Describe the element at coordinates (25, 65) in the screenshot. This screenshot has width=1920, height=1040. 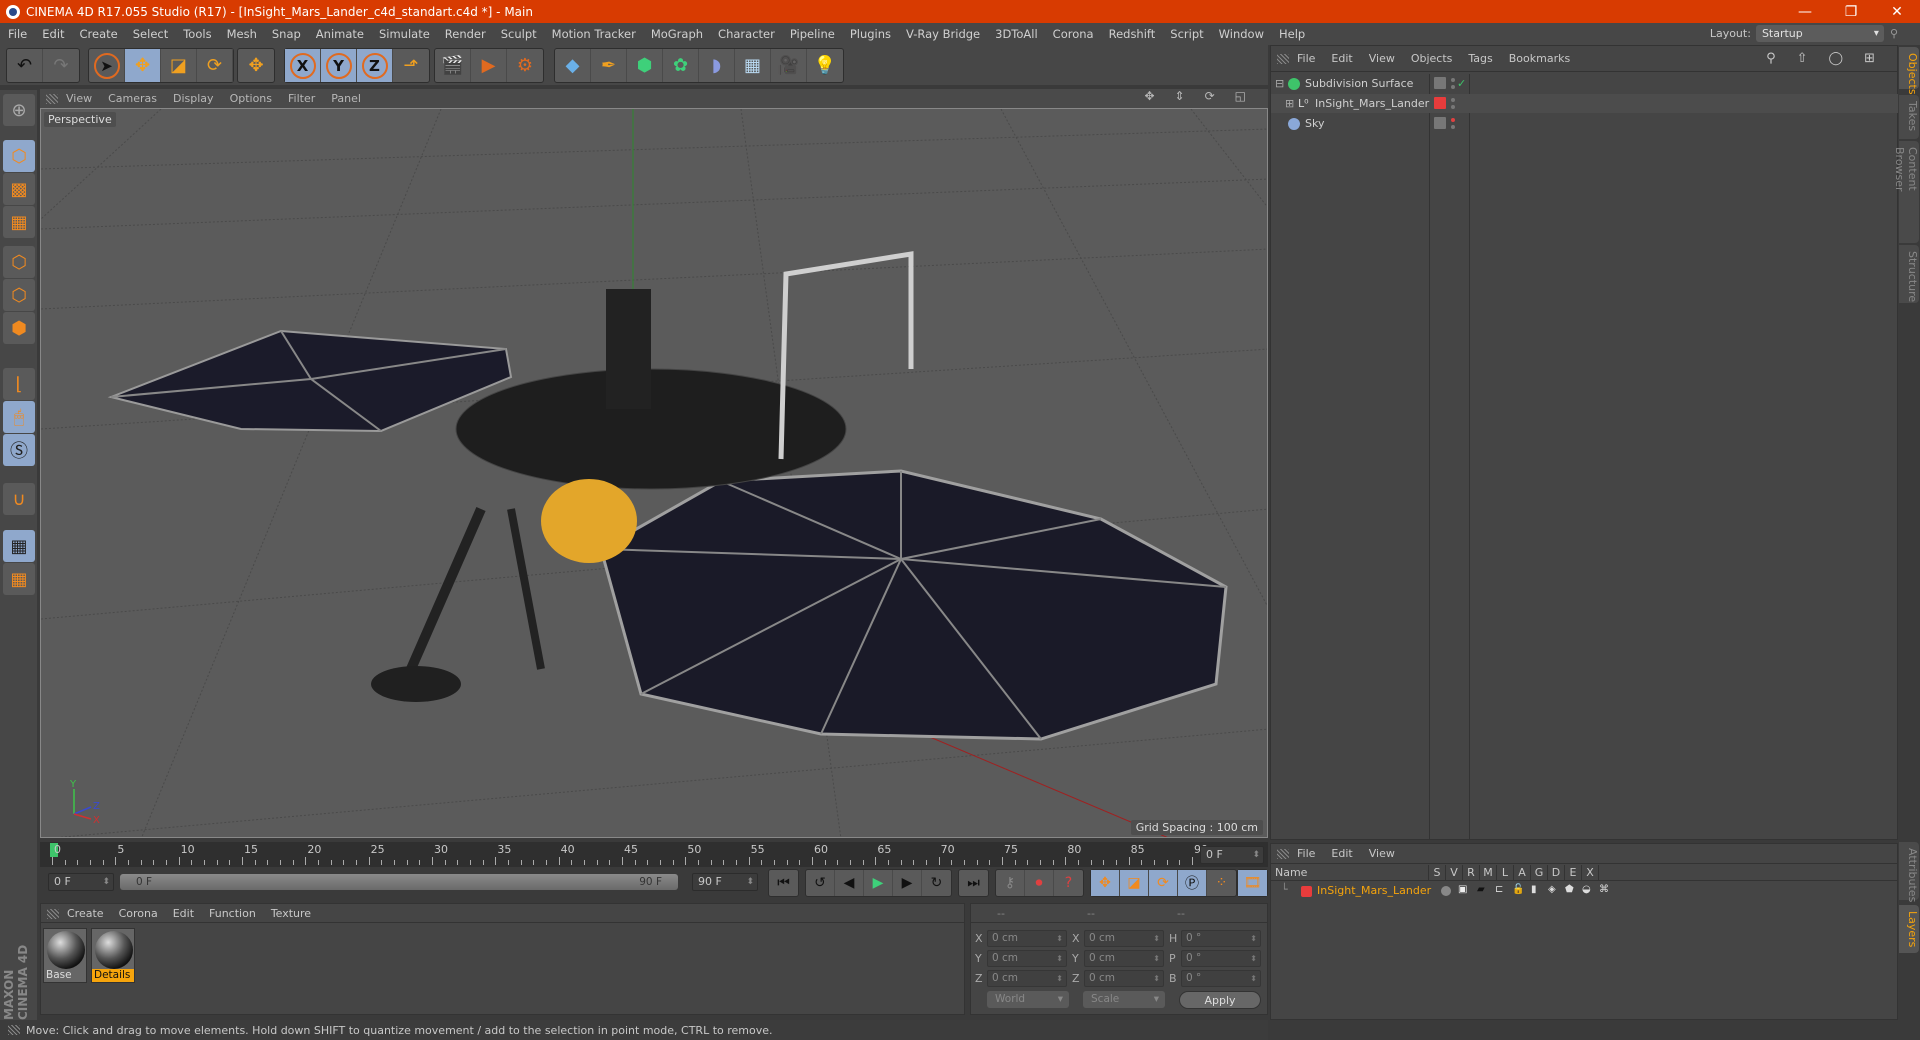
I see `undo-icon: ↶` at that location.